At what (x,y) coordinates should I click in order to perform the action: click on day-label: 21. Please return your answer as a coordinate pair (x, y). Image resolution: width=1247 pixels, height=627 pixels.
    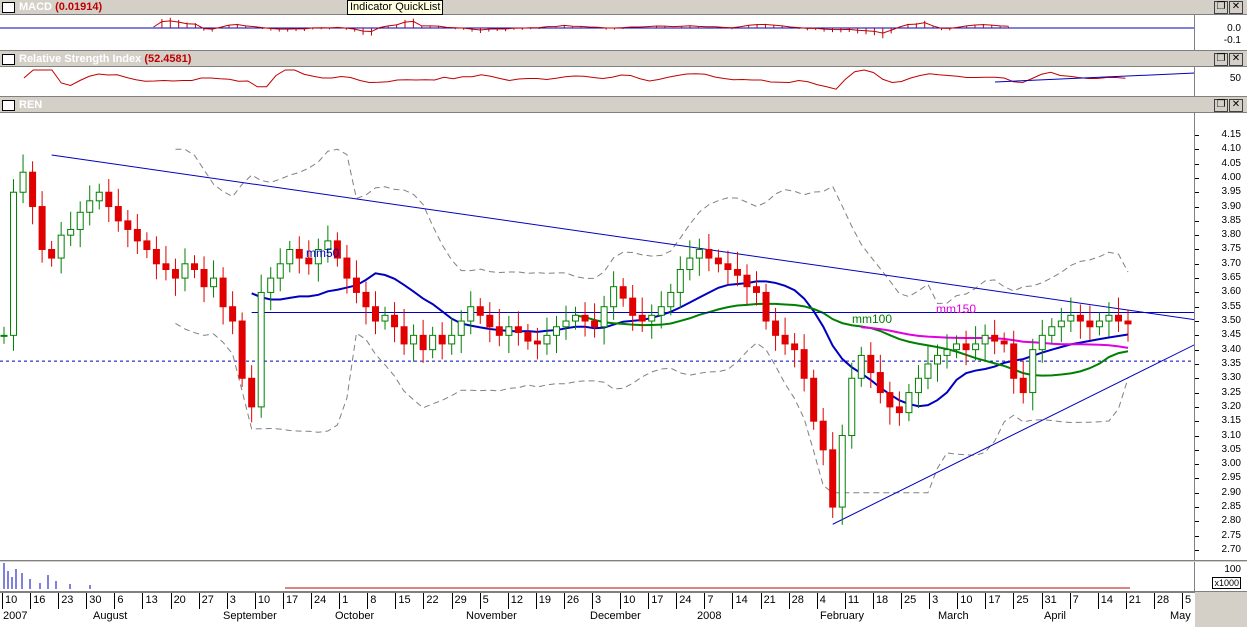
    Looking at the image, I should click on (769, 600).